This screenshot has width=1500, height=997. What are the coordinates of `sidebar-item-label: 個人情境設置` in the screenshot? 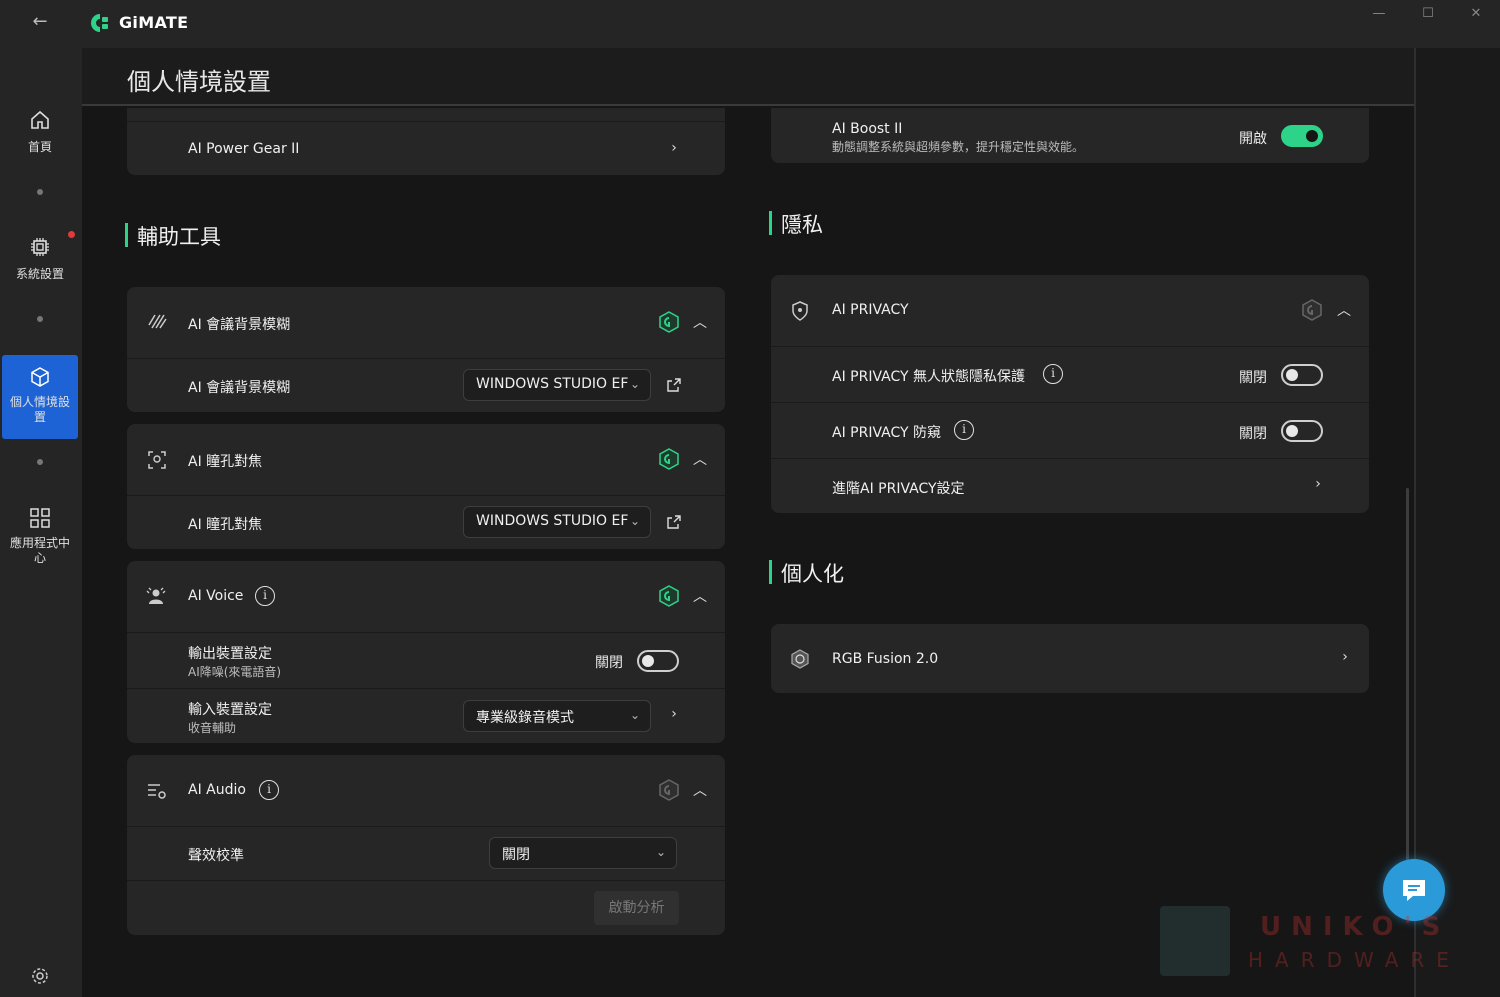 It's located at (39, 409).